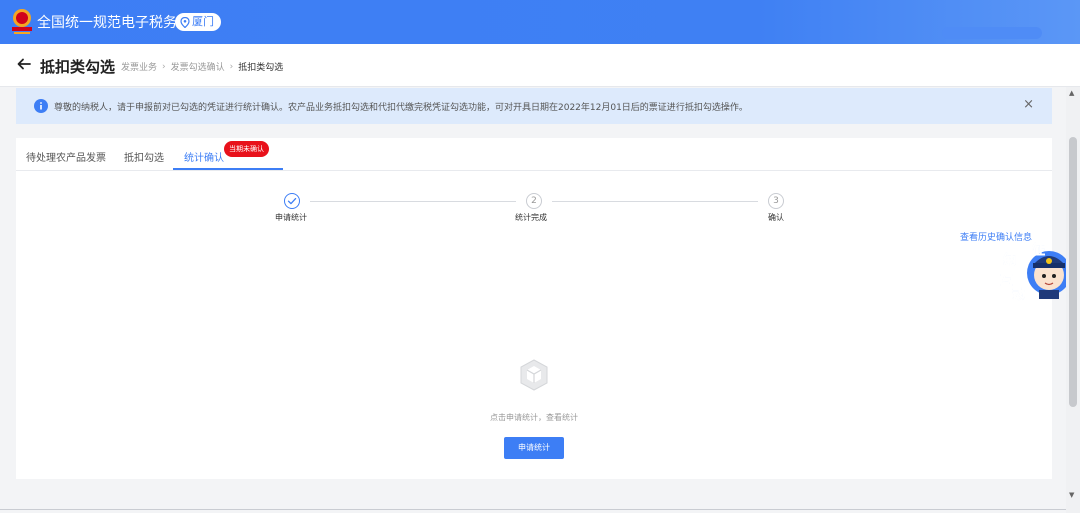 This screenshot has width=1080, height=513. I want to click on empty-state-text: 点击申请统计，查看统计, so click(534, 417).